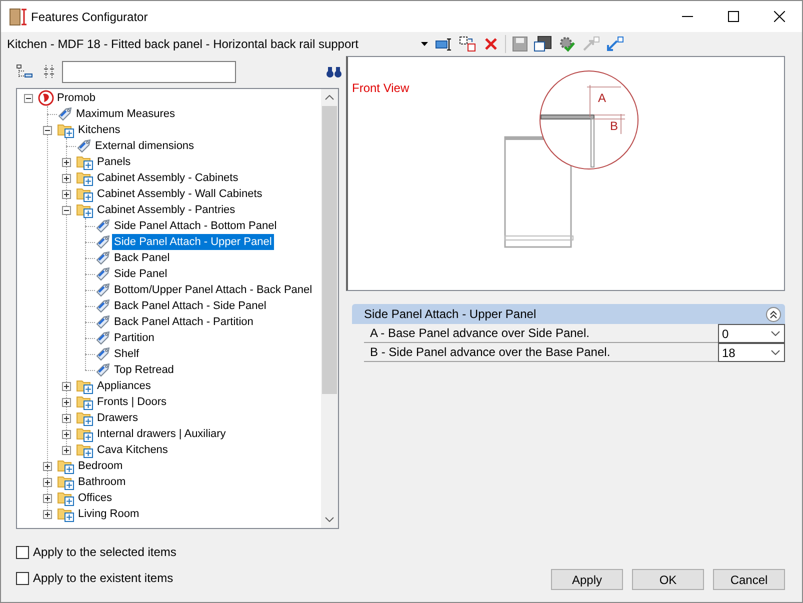 The width and height of the screenshot is (803, 603). Describe the element at coordinates (329, 97) in the screenshot. I see `scroll-up-icon` at that location.